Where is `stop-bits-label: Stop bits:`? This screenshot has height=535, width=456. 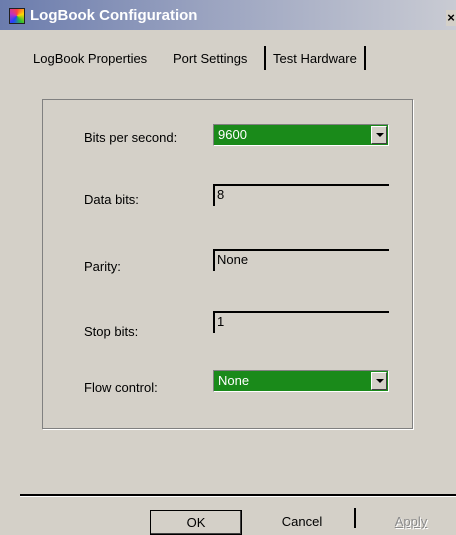
stop-bits-label: Stop bits: is located at coordinates (111, 331).